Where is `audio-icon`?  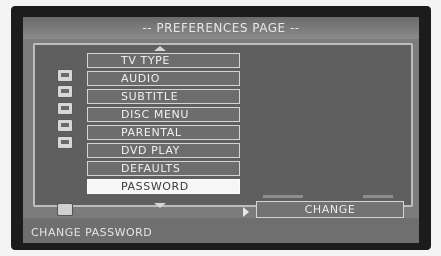
audio-icon is located at coordinates (65, 108).